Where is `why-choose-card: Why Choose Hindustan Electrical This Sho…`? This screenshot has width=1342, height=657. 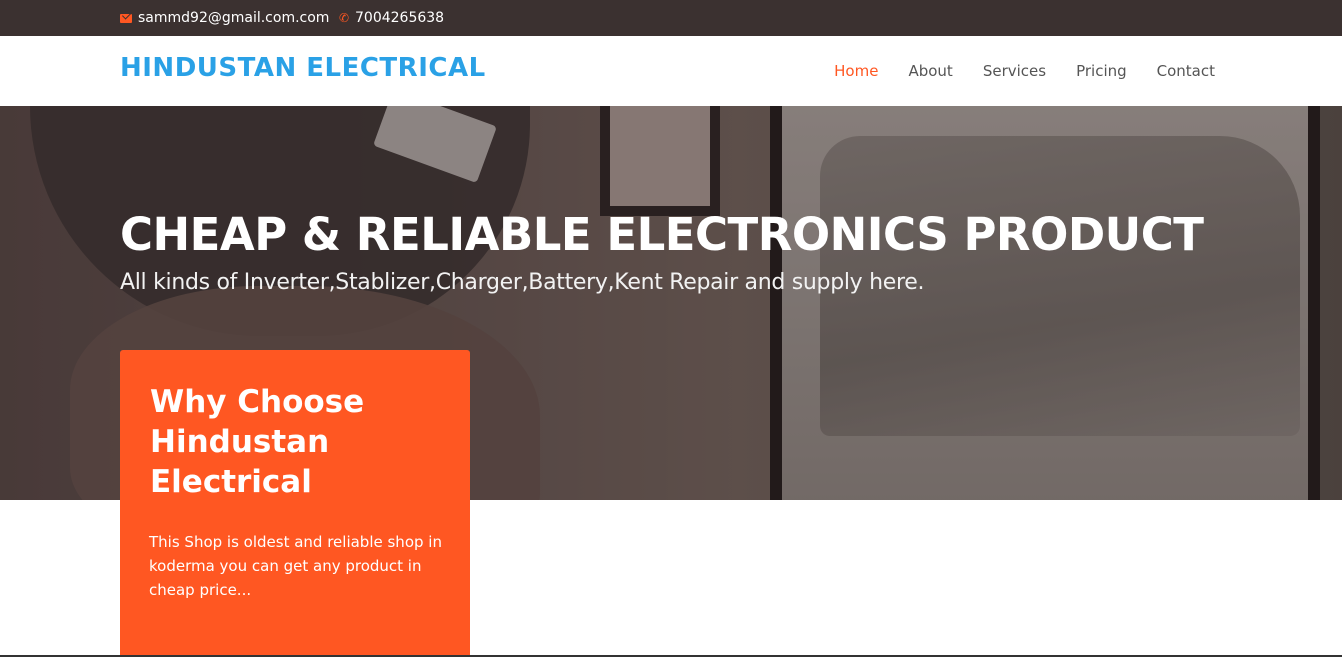
why-choose-card: Why Choose Hindustan Electrical This Sho… is located at coordinates (295, 503).